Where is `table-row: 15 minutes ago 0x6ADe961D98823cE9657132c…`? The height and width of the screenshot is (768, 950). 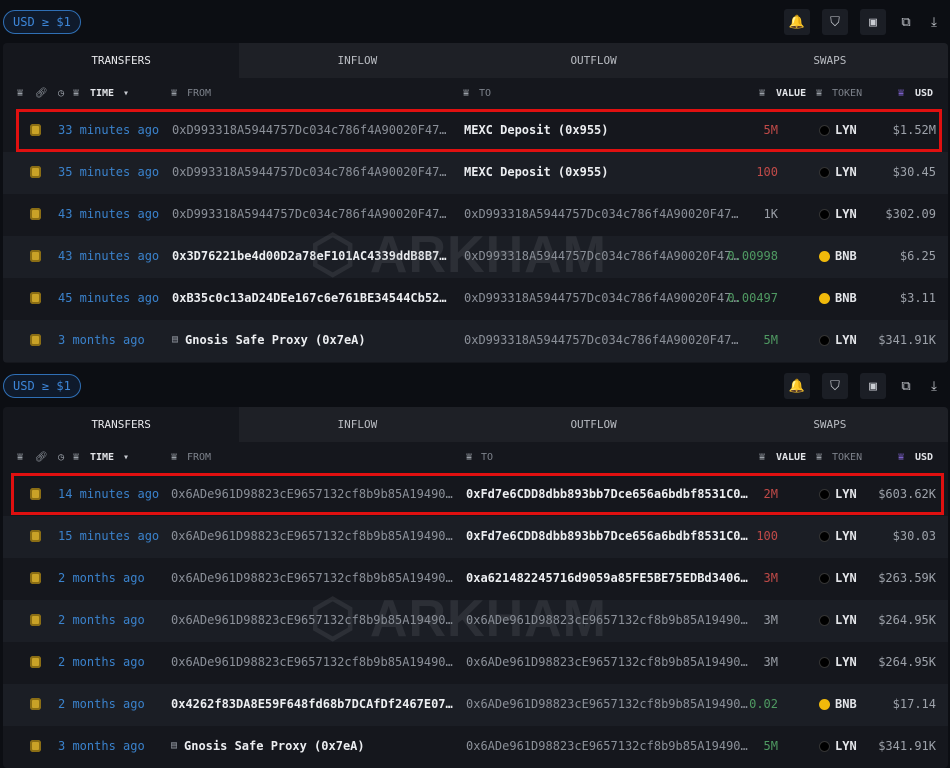 table-row: 15 minutes ago 0x6ADe961D98823cE9657132c… is located at coordinates (475, 537).